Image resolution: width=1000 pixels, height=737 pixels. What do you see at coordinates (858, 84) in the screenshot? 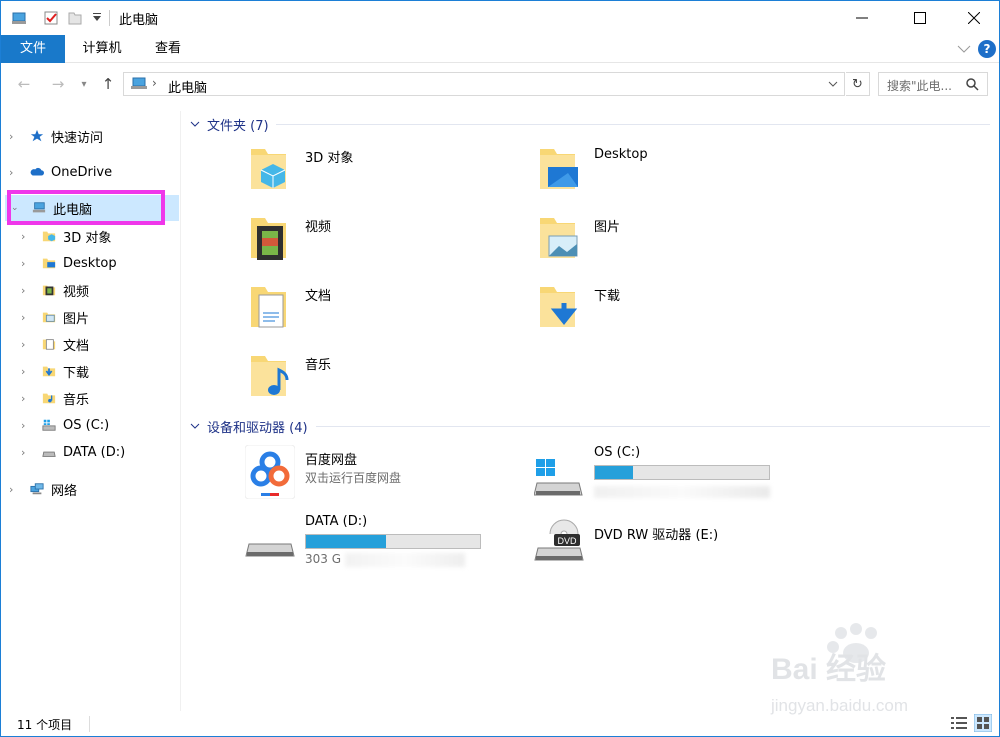
I see `refresh-button: ↻` at bounding box center [858, 84].